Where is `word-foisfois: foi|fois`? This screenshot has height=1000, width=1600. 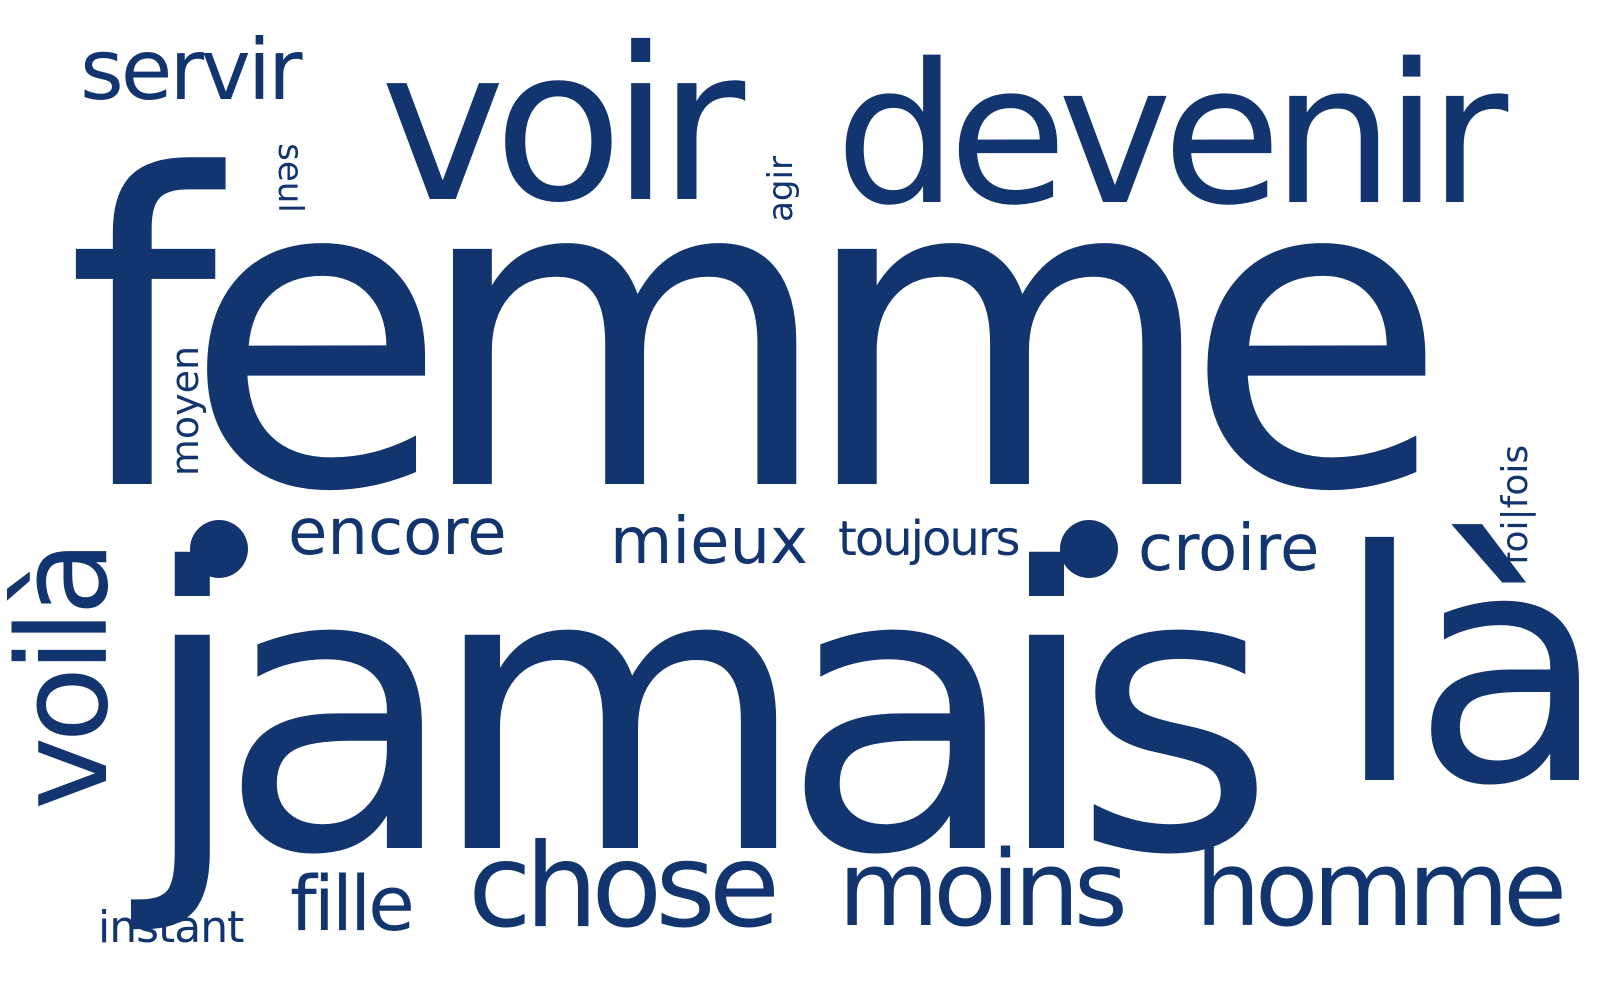 word-foisfois: foi|fois is located at coordinates (1515, 505).